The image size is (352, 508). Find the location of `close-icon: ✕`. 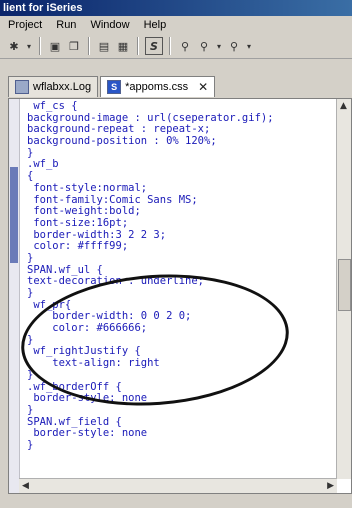

close-icon: ✕ is located at coordinates (203, 87).